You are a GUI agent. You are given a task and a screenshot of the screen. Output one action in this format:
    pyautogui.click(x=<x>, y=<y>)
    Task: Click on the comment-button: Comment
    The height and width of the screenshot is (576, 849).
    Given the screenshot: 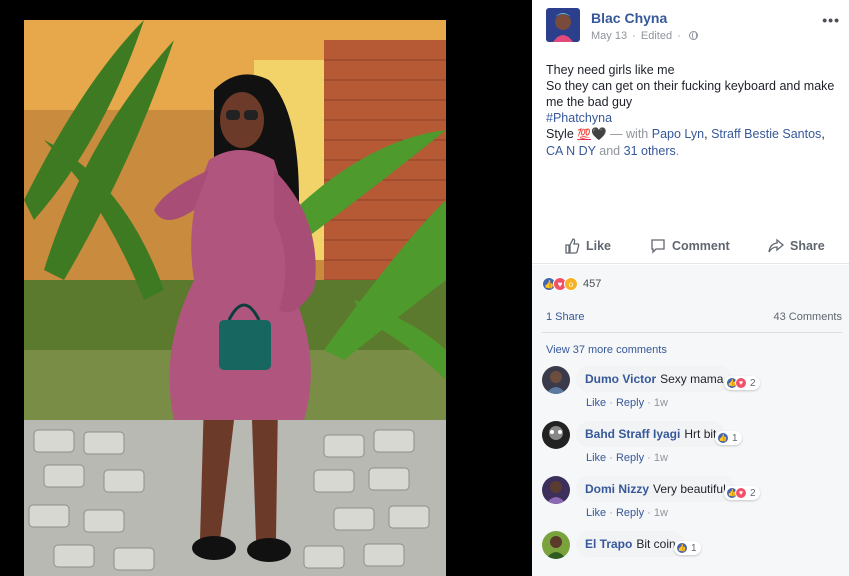 What is the action you would take?
    pyautogui.click(x=690, y=246)
    